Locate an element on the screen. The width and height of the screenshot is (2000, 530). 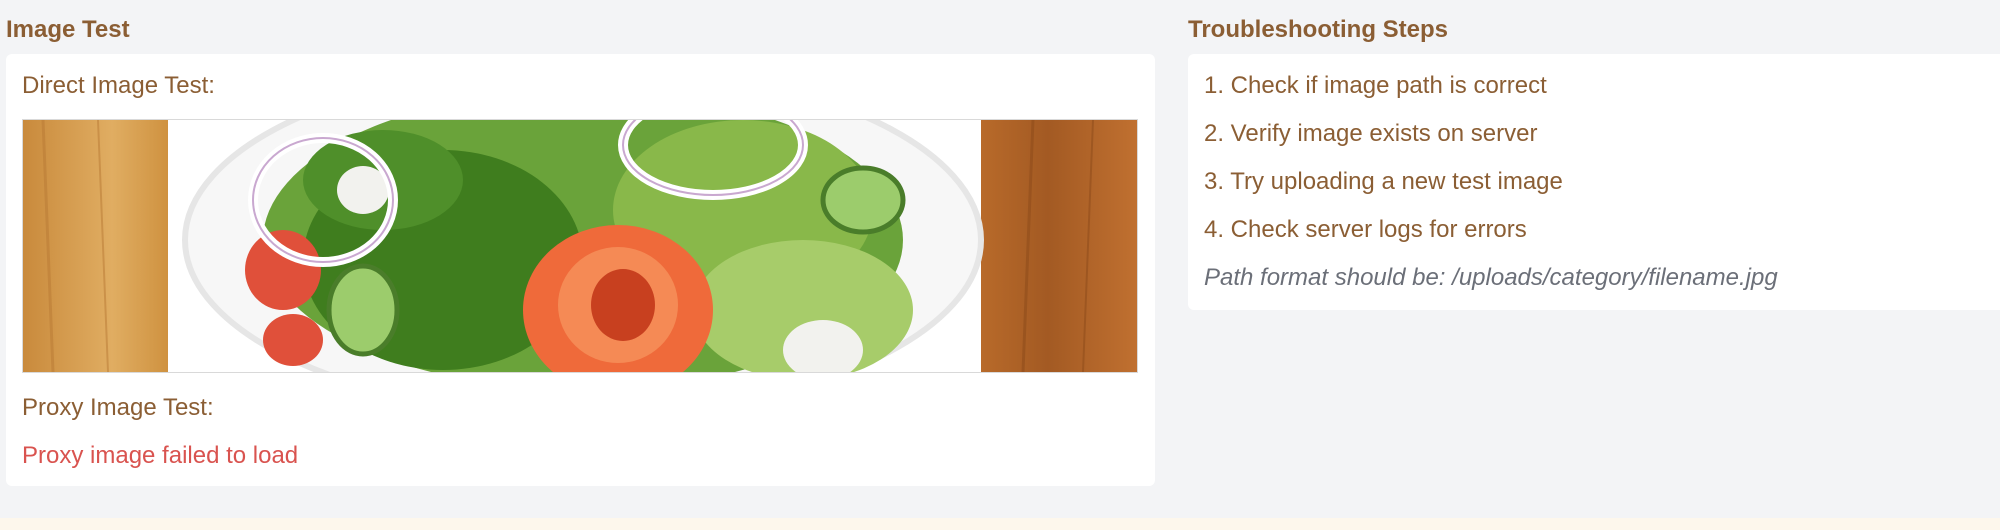
proxy-error-message: Proxy image failed to load is located at coordinates (160, 455).